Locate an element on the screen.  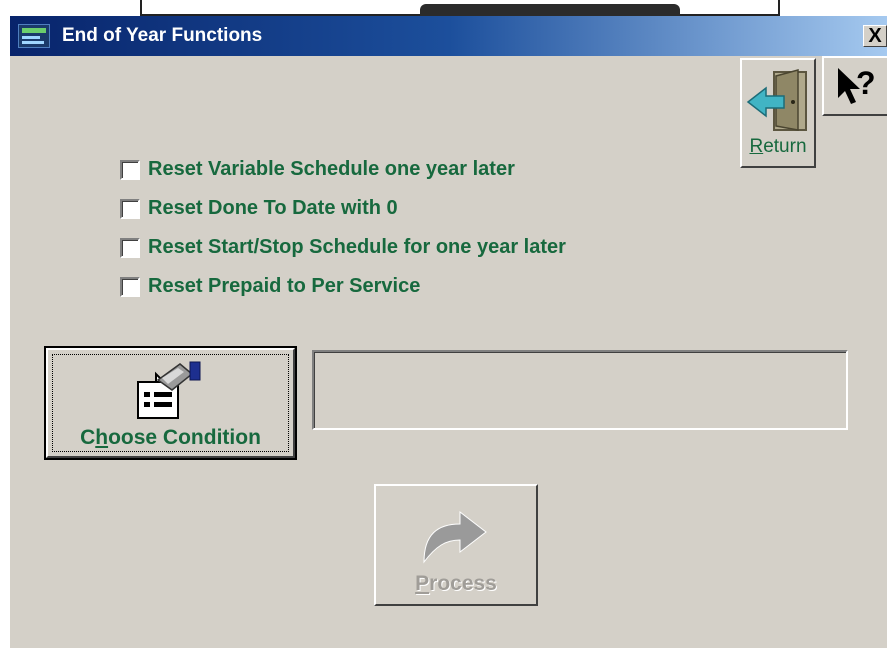
option-label: Reset Done To Date with 0 is located at coordinates (273, 208).